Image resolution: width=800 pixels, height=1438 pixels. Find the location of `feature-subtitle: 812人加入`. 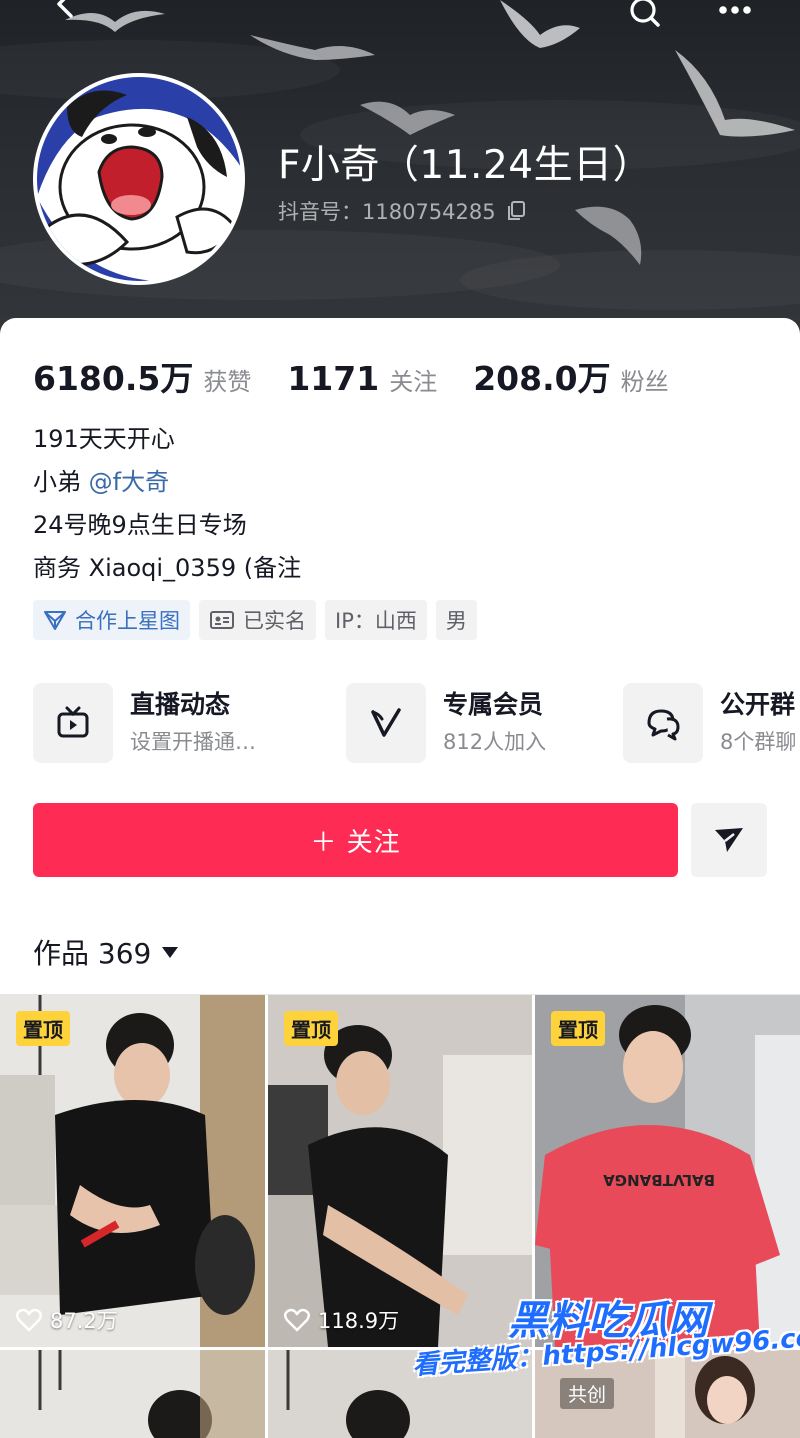

feature-subtitle: 812人加入 is located at coordinates (495, 742).